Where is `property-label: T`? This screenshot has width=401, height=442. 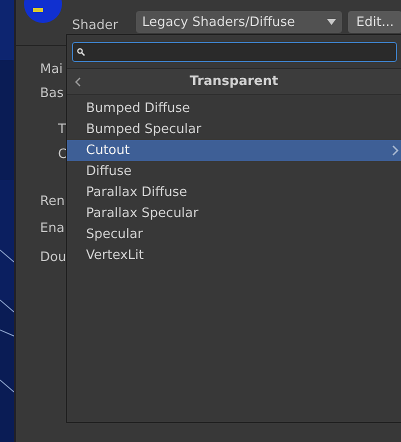 property-label: T is located at coordinates (62, 130).